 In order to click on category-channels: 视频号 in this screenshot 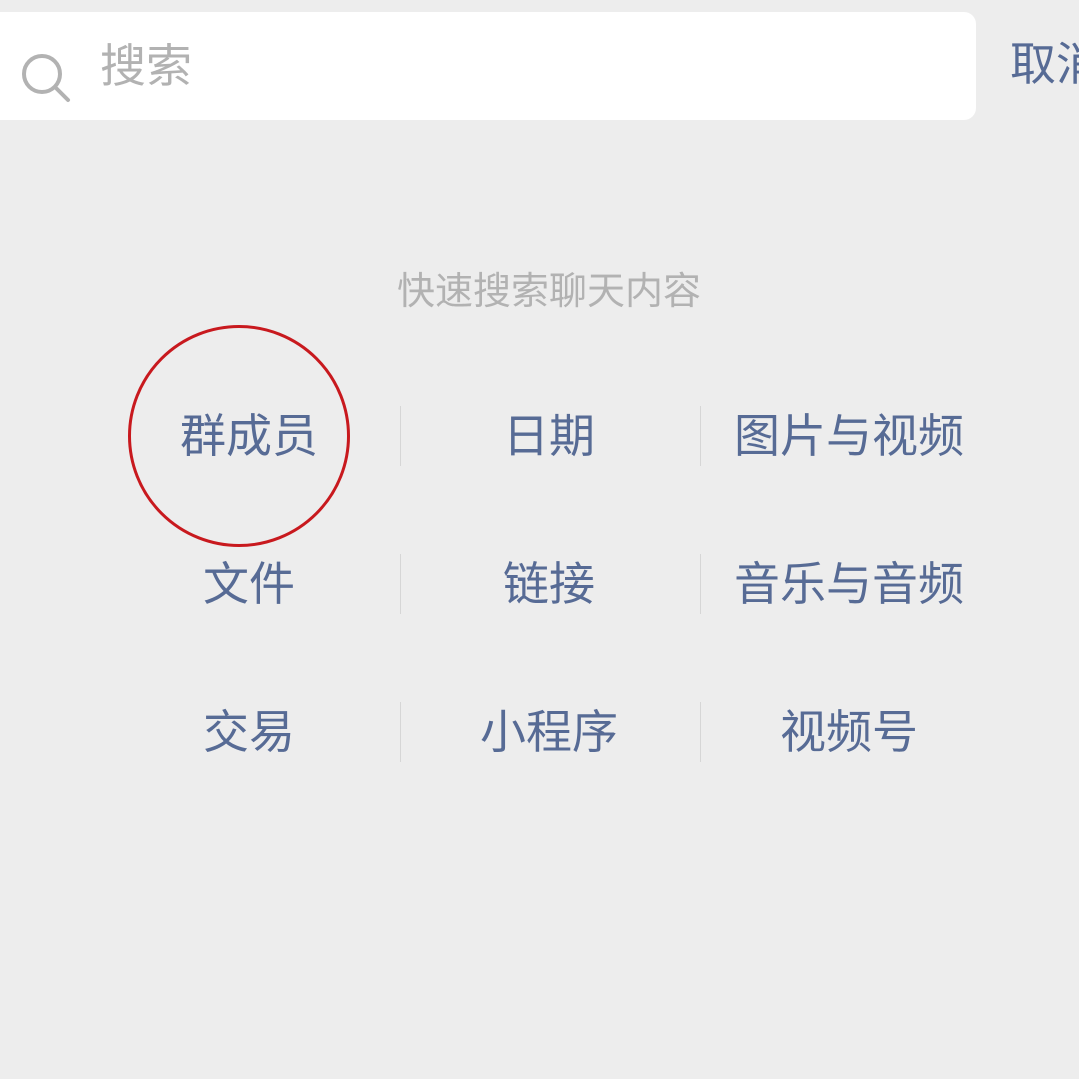, I will do `click(849, 732)`.